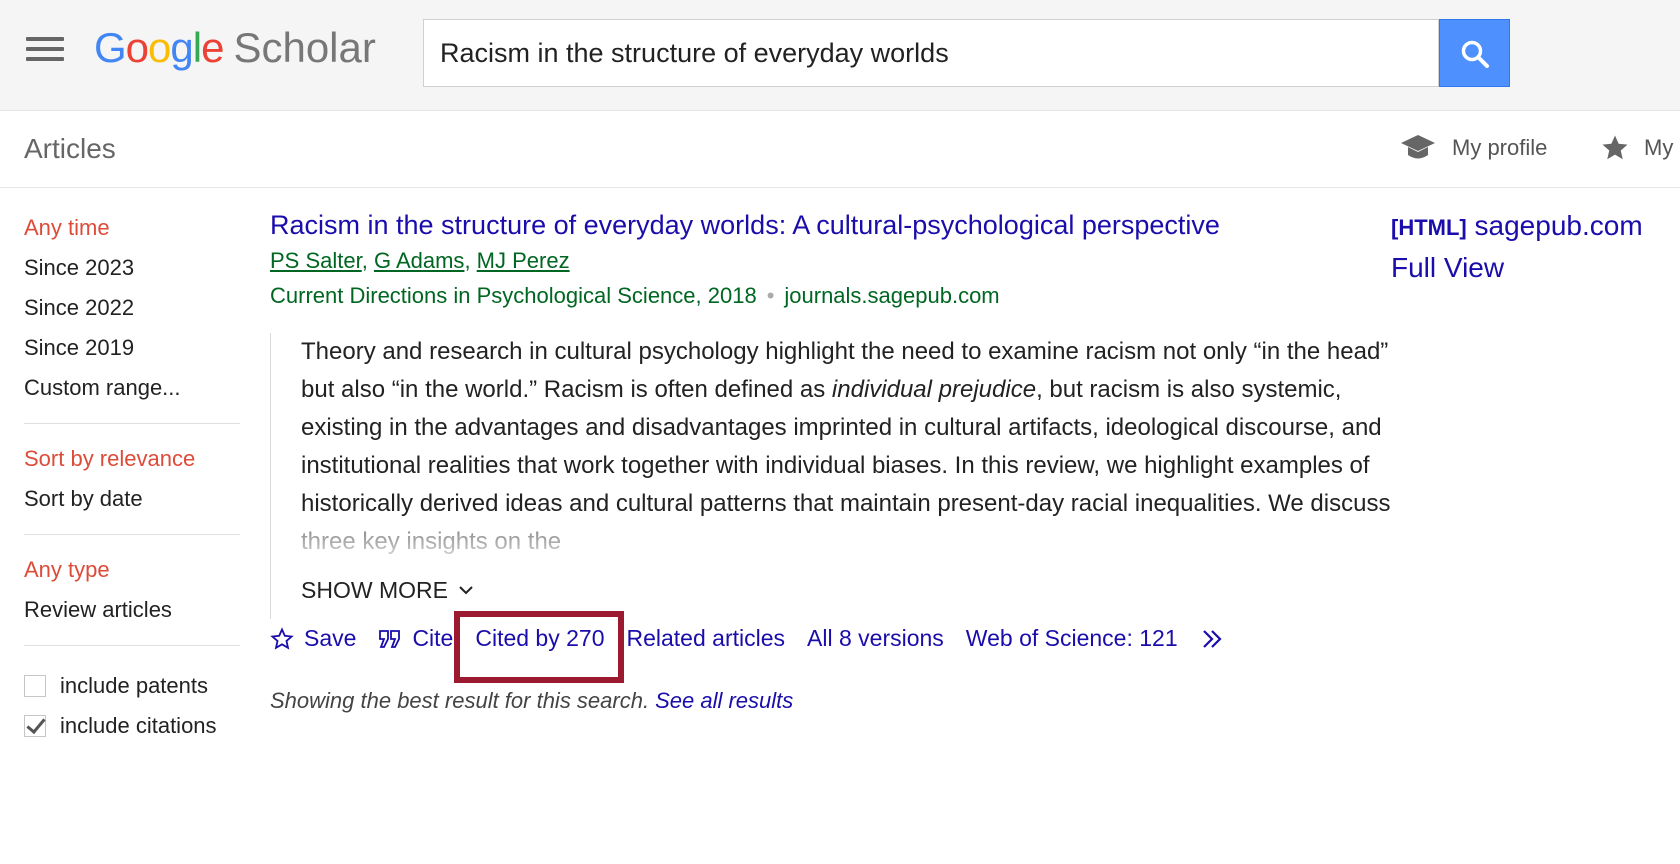 This screenshot has height=864, width=1680. What do you see at coordinates (316, 260) in the screenshot?
I see `author-link: PS Salter` at bounding box center [316, 260].